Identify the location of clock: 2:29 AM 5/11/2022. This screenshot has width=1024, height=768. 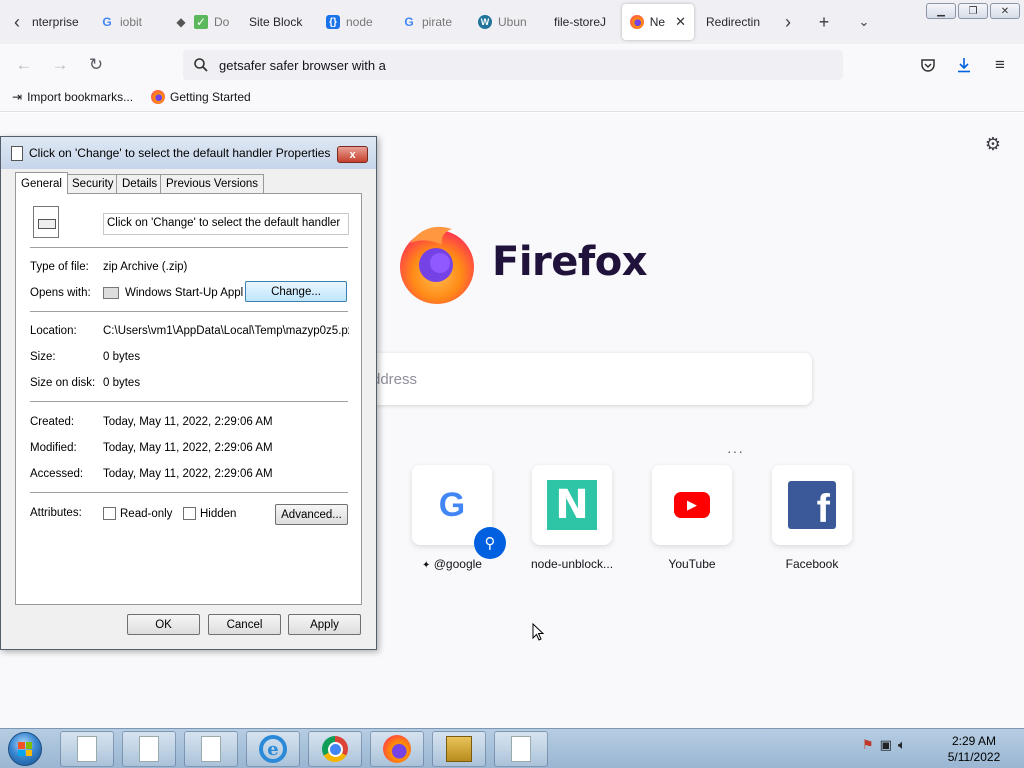
(974, 749).